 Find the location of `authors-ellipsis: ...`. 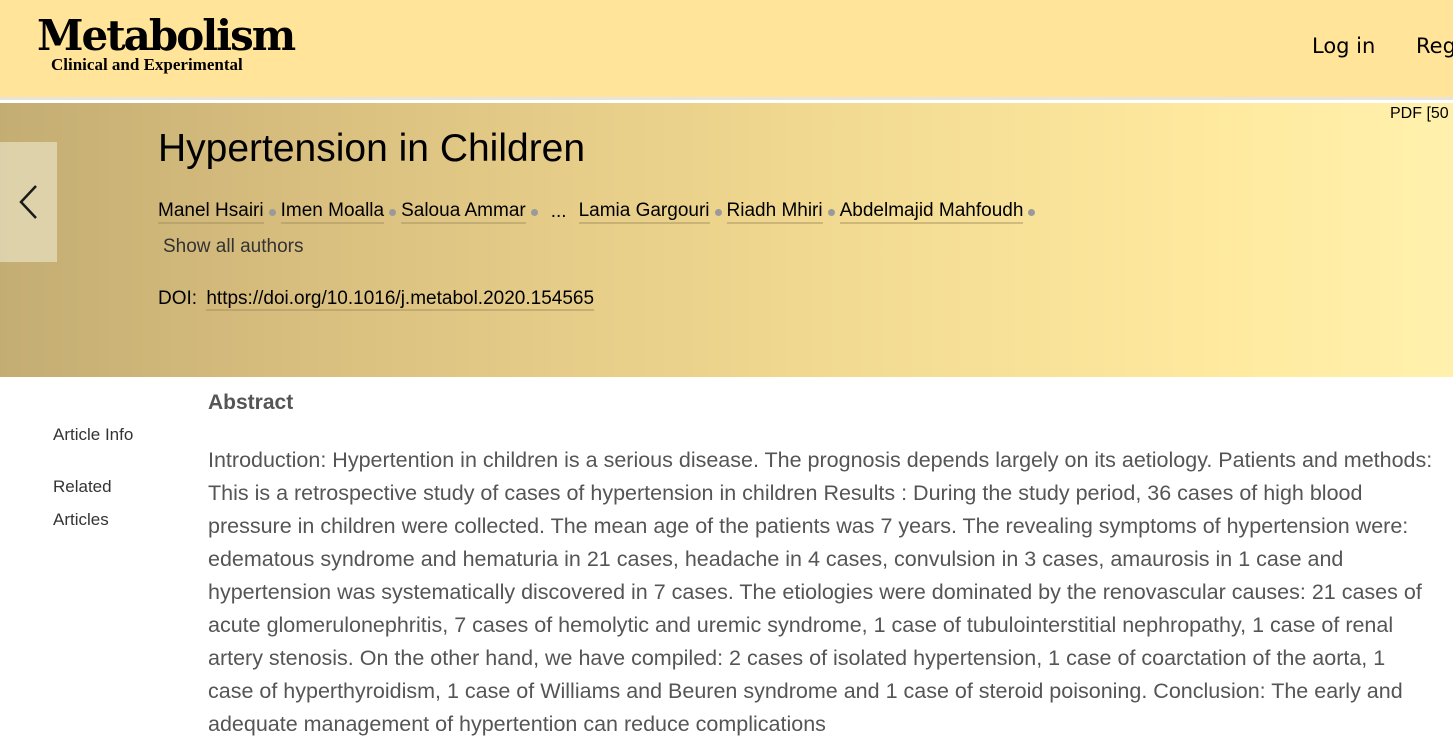

authors-ellipsis: ... is located at coordinates (558, 211).